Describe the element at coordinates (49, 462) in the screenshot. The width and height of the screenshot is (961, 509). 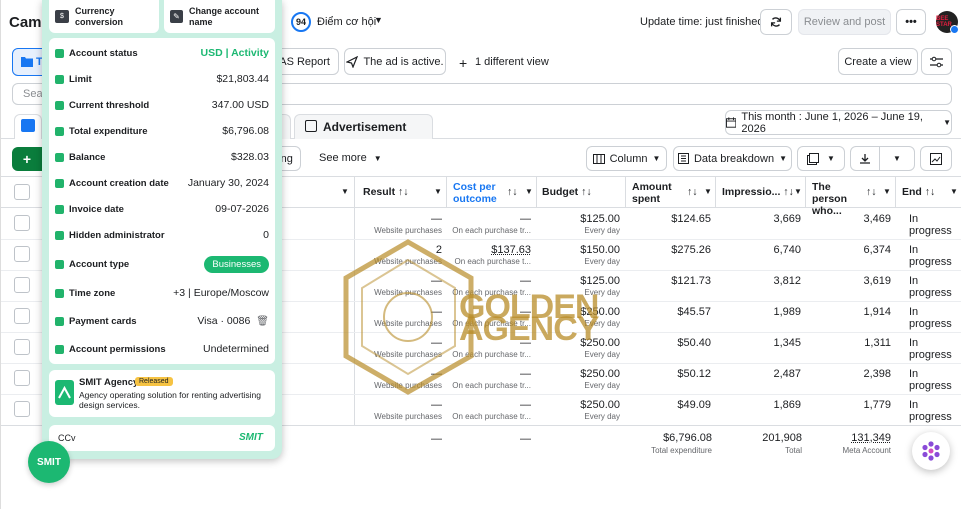
I see `smit-fab-button: SMIT` at that location.